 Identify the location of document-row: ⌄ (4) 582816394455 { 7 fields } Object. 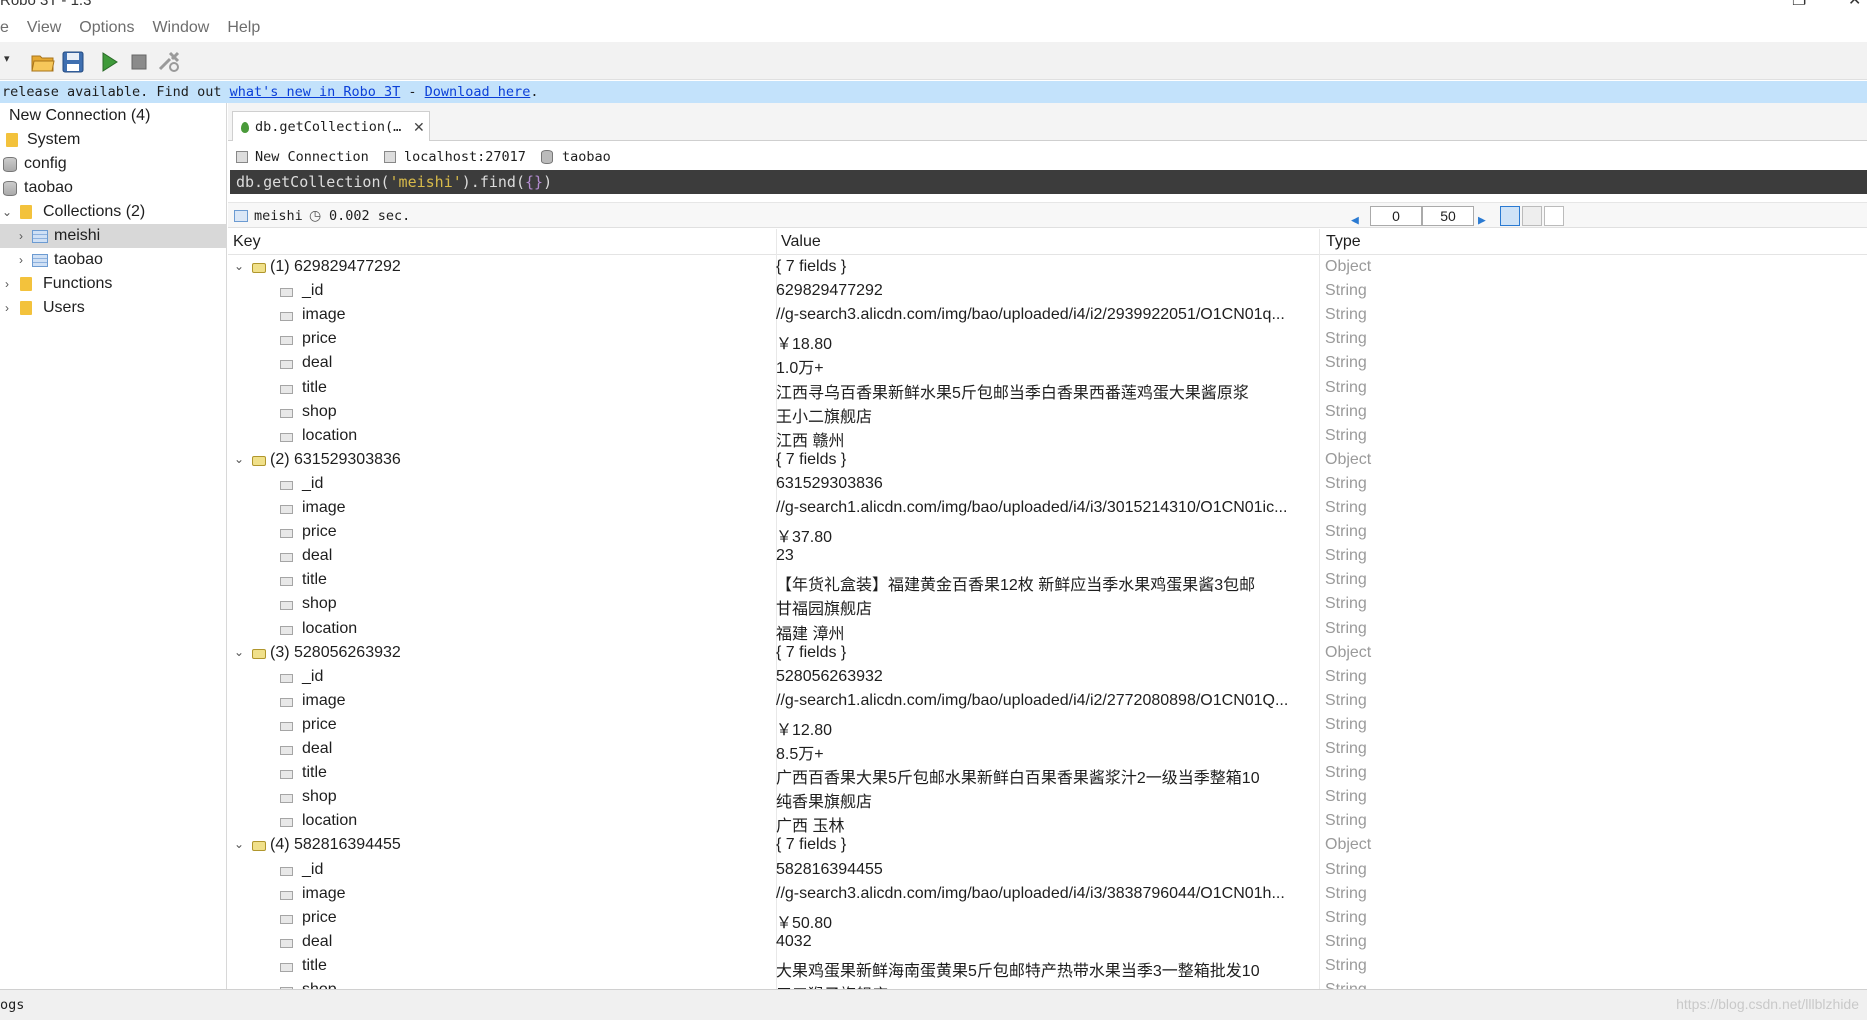
(1047, 846).